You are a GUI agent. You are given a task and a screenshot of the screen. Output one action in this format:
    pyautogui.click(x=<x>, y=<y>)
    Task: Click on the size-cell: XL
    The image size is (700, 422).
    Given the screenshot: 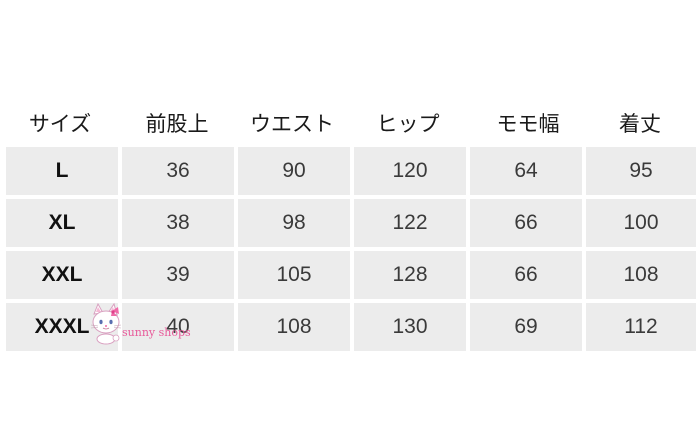 What is the action you would take?
    pyautogui.click(x=62, y=223)
    